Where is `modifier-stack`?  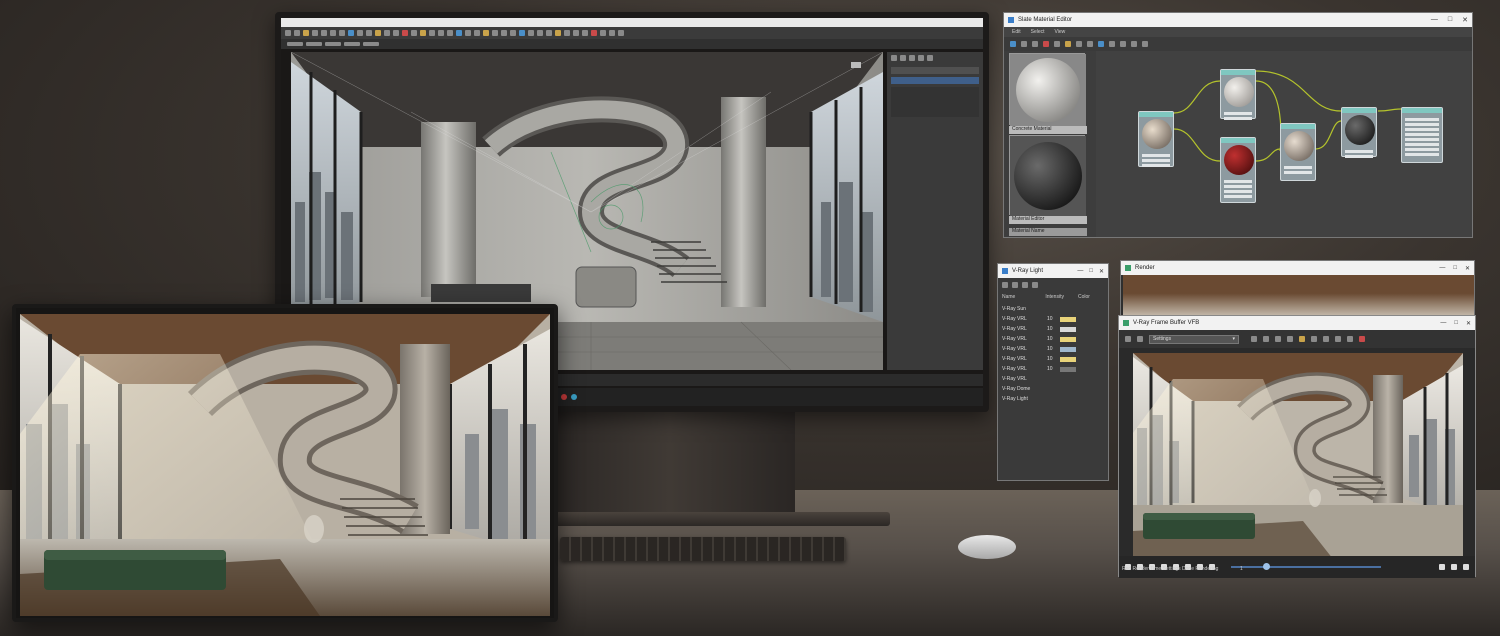 modifier-stack is located at coordinates (935, 102).